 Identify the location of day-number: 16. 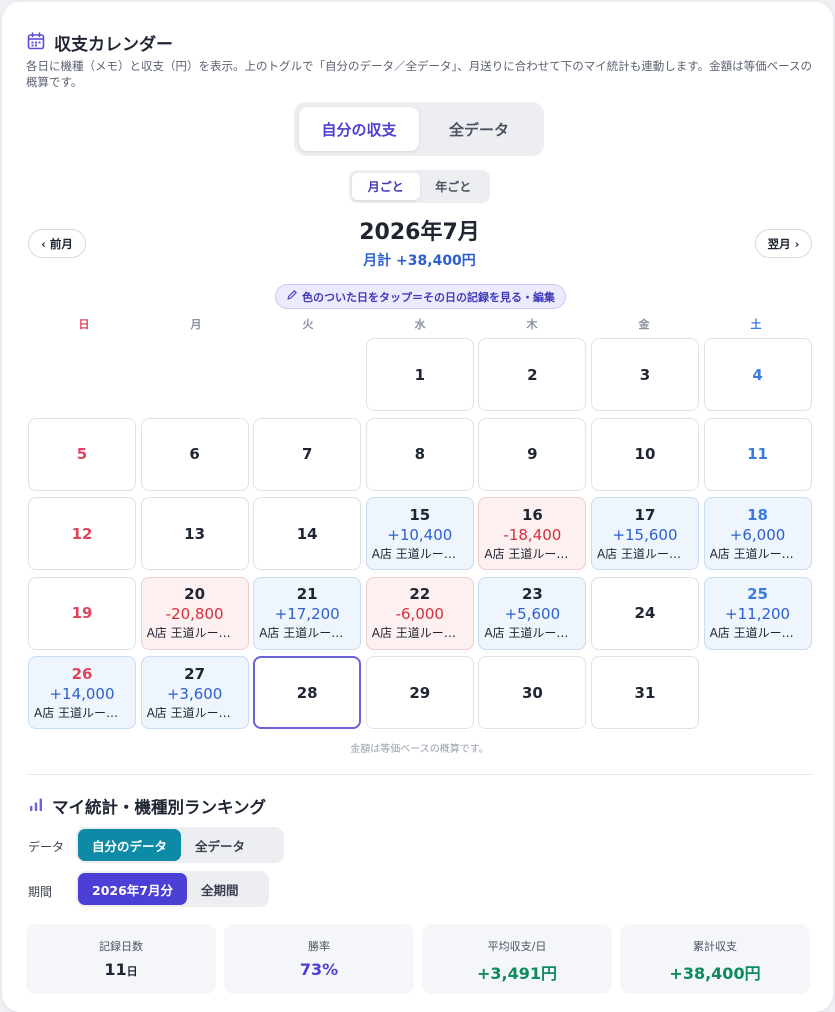
(532, 514).